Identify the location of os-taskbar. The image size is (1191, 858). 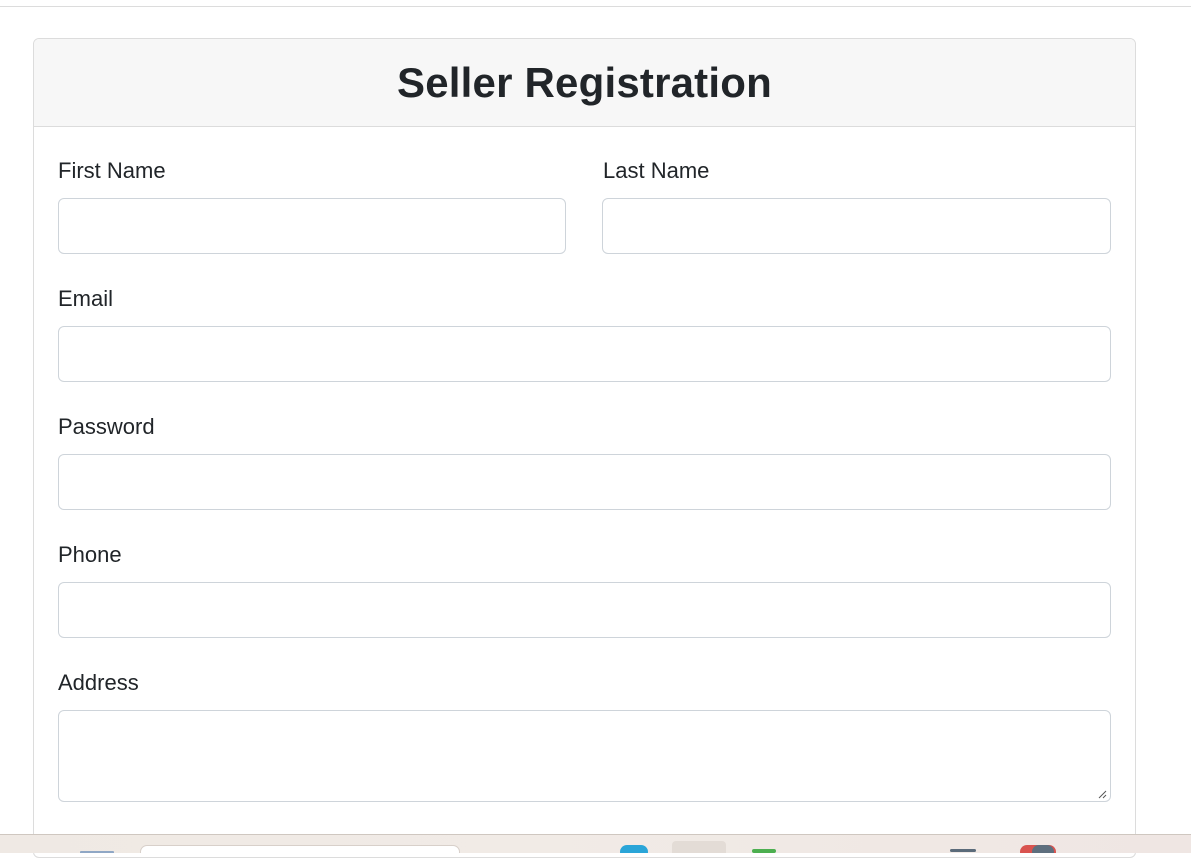
(595, 843).